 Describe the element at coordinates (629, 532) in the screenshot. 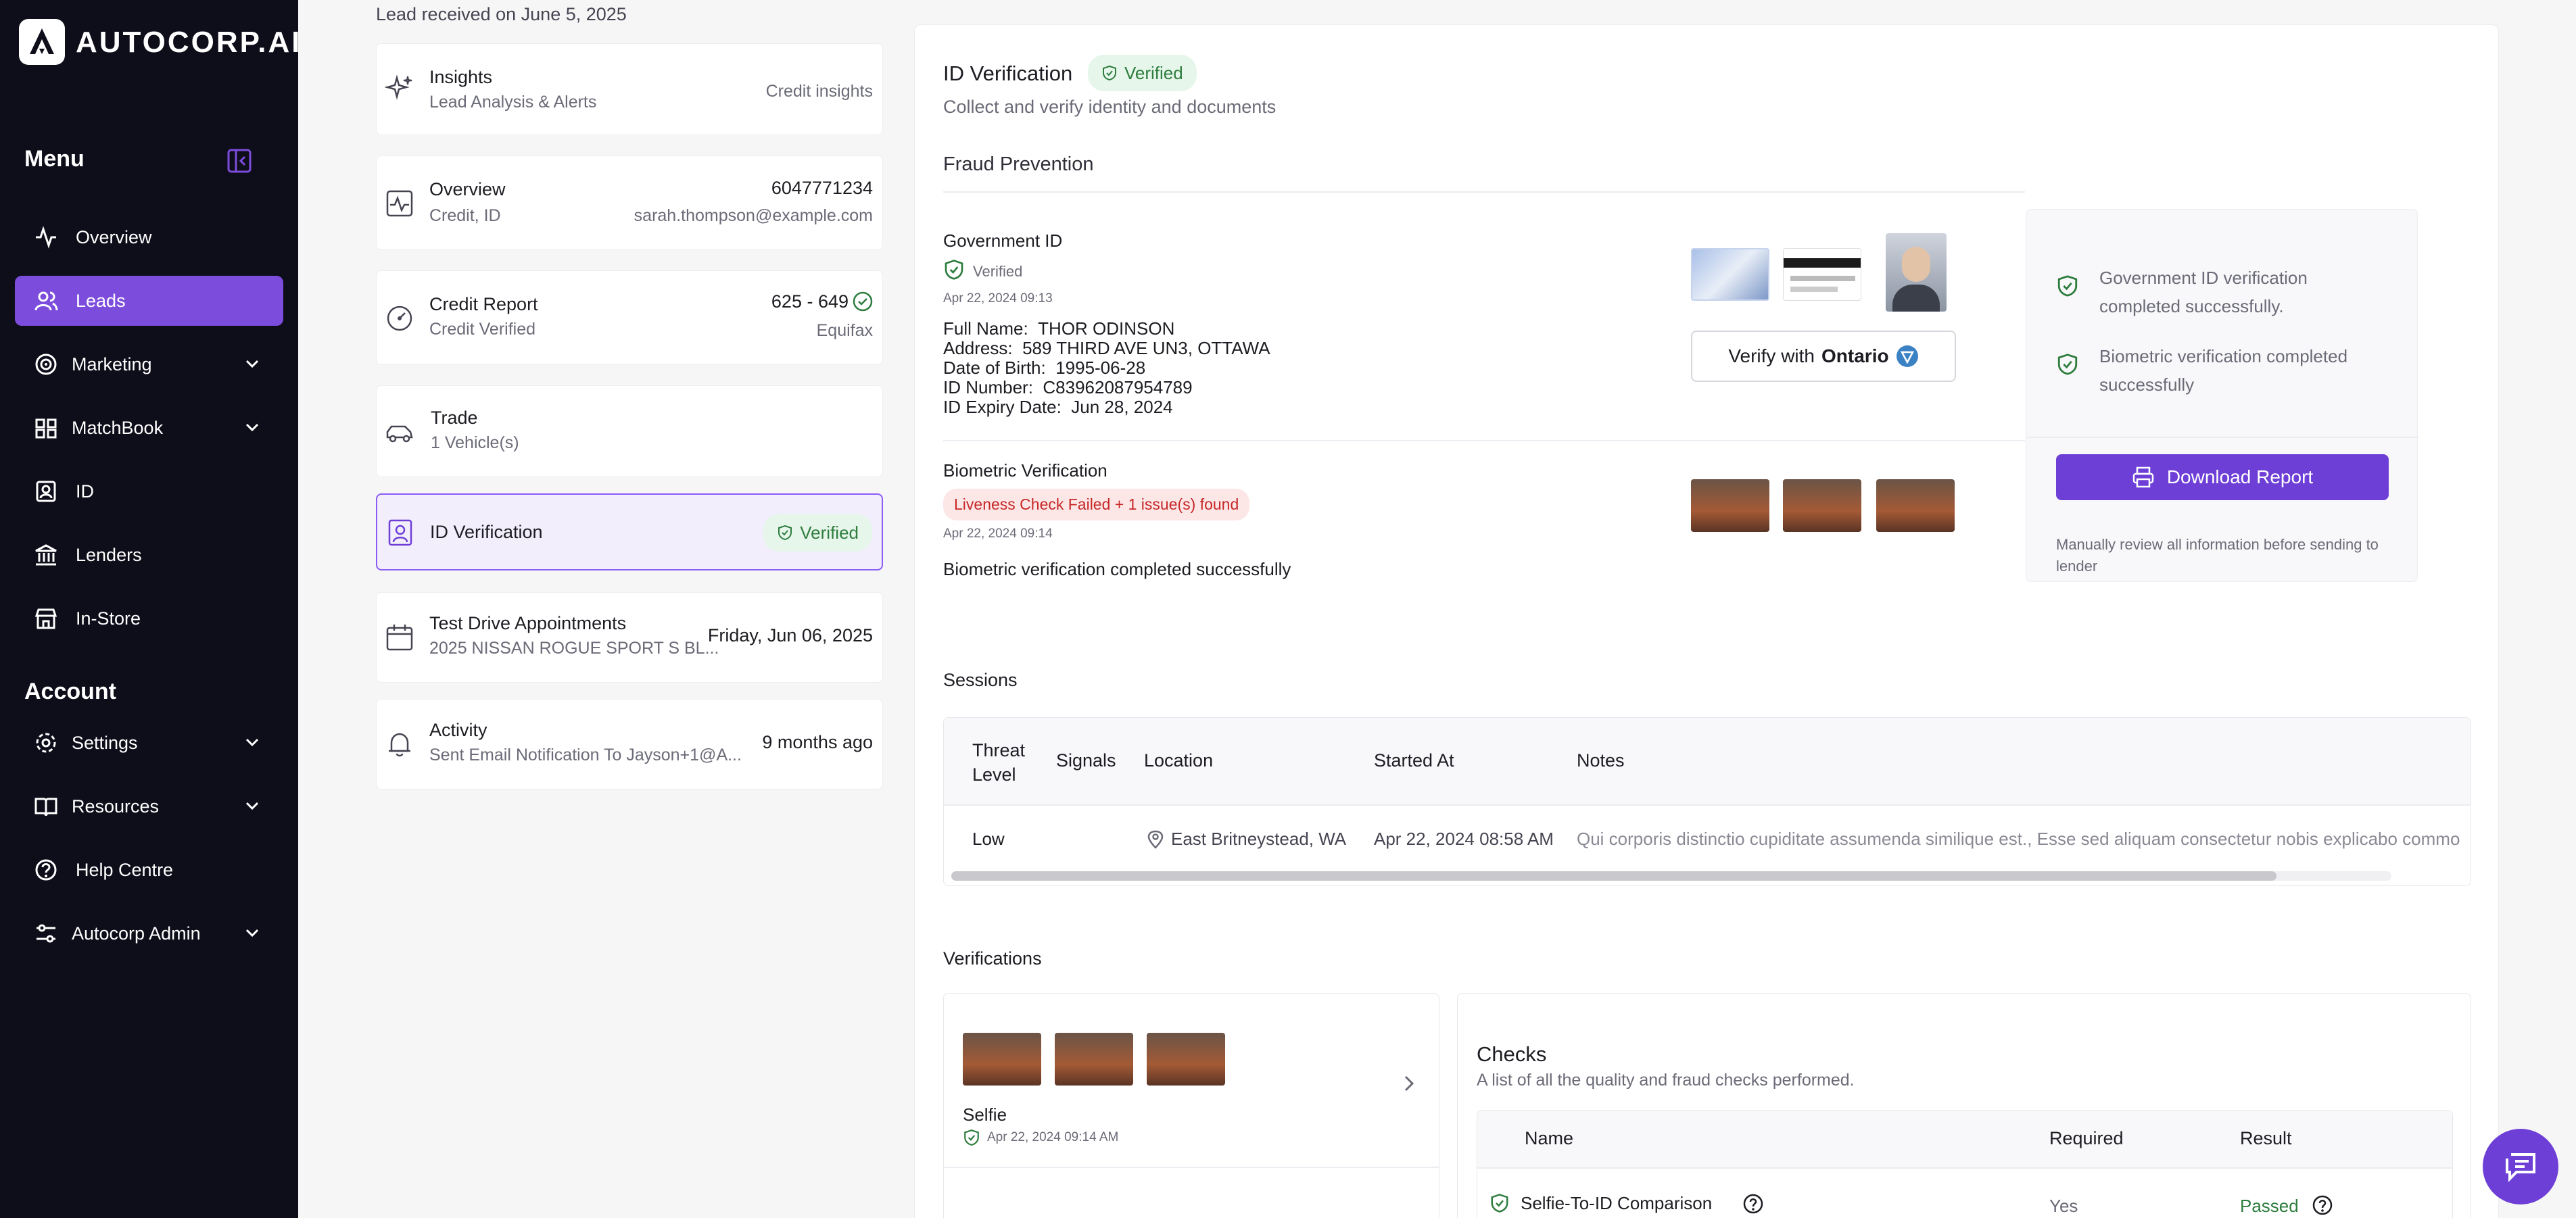

I see `card-id-verification: ID Verification Verified` at that location.